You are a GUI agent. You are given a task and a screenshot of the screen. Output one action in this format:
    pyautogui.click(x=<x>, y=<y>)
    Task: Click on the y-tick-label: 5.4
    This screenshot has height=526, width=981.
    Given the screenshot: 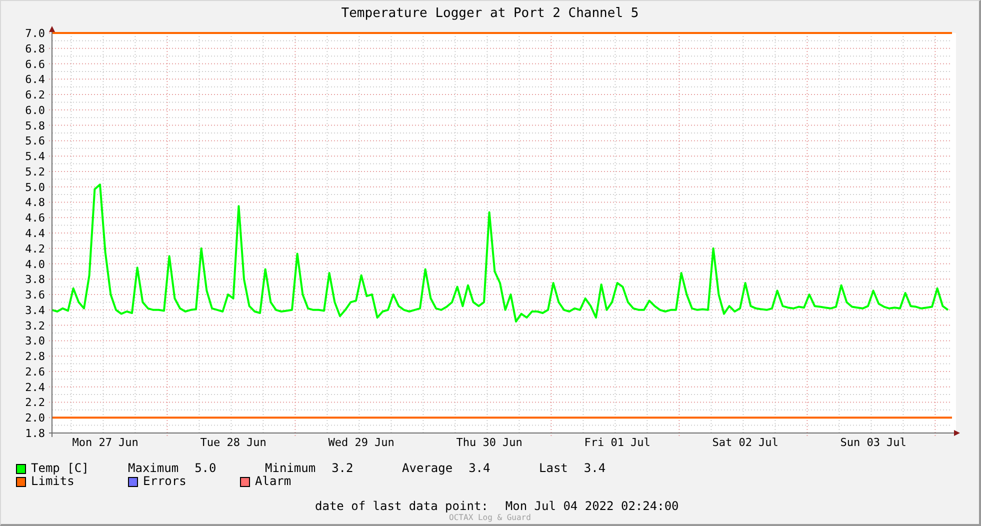 What is the action you would take?
    pyautogui.click(x=35, y=157)
    